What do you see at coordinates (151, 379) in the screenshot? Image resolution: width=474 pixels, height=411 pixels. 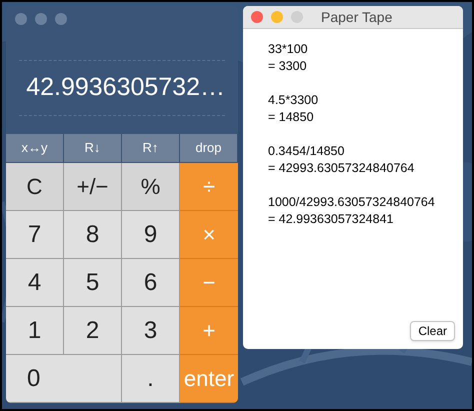 I see `calculator-key: .` at bounding box center [151, 379].